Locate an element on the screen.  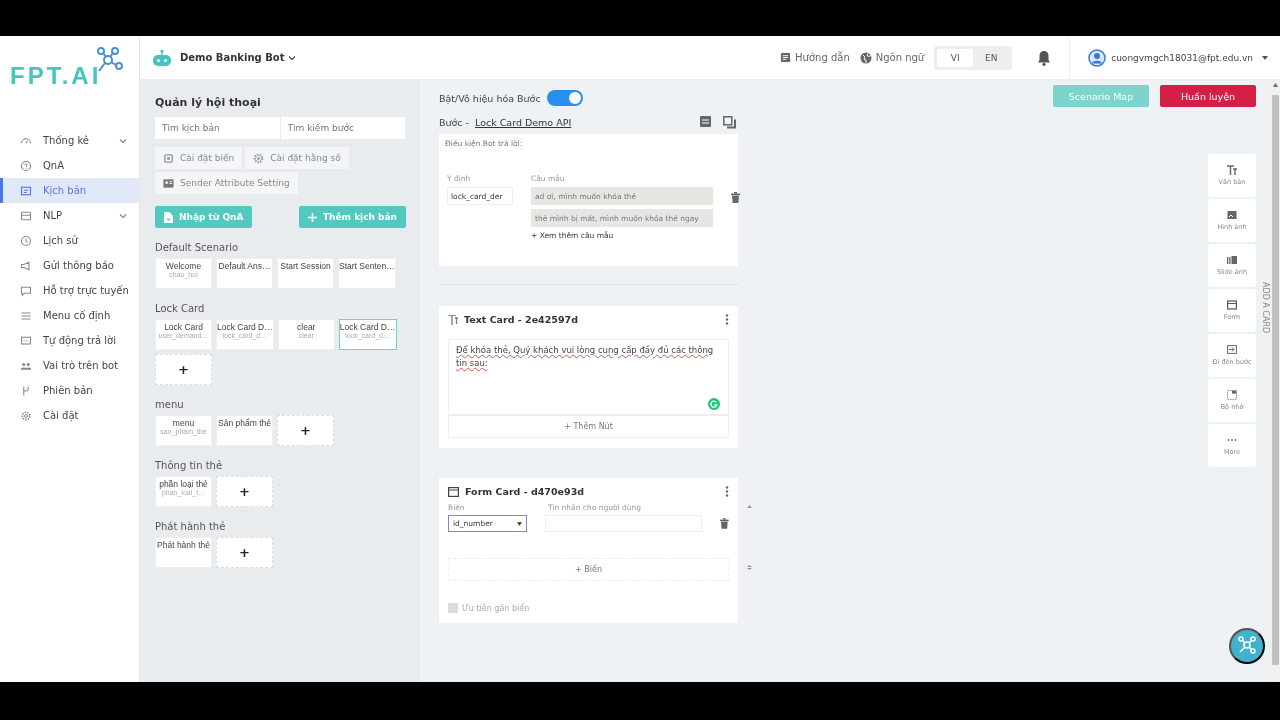
sidebar-item: Gửi thông báo is located at coordinates (69, 265).